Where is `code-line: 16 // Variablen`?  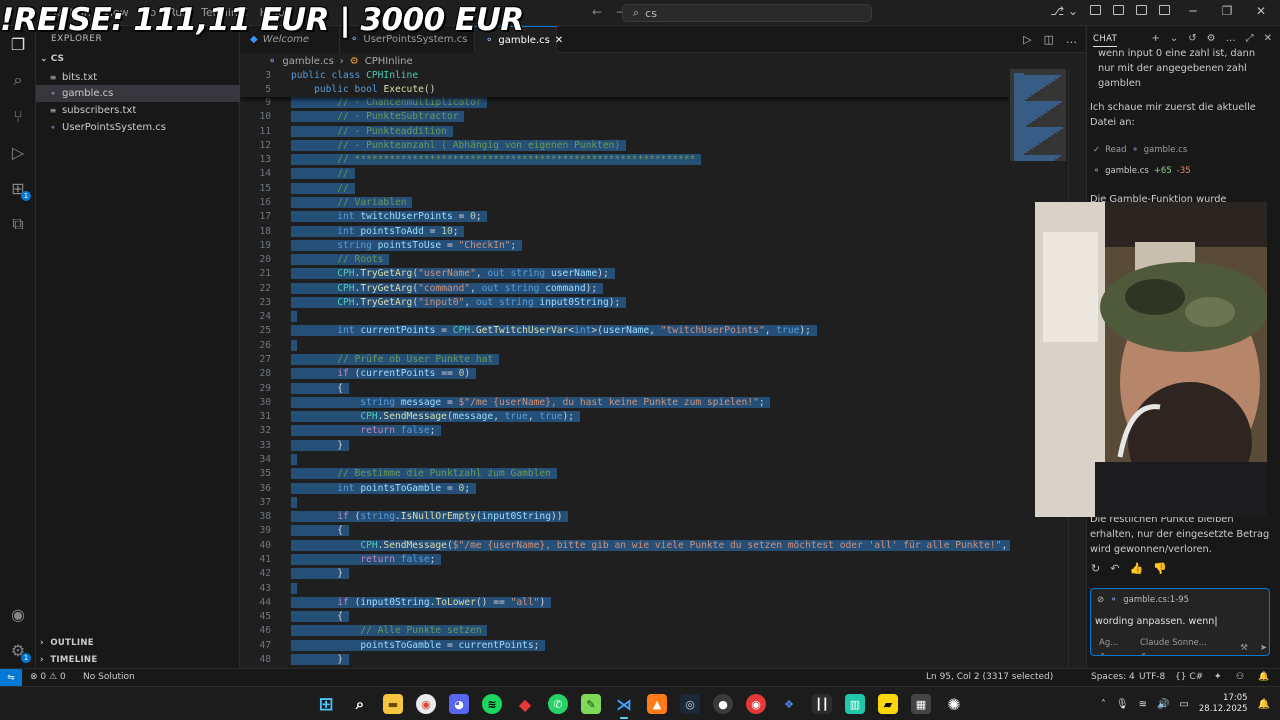 code-line: 16 // Variablen is located at coordinates (625, 203).